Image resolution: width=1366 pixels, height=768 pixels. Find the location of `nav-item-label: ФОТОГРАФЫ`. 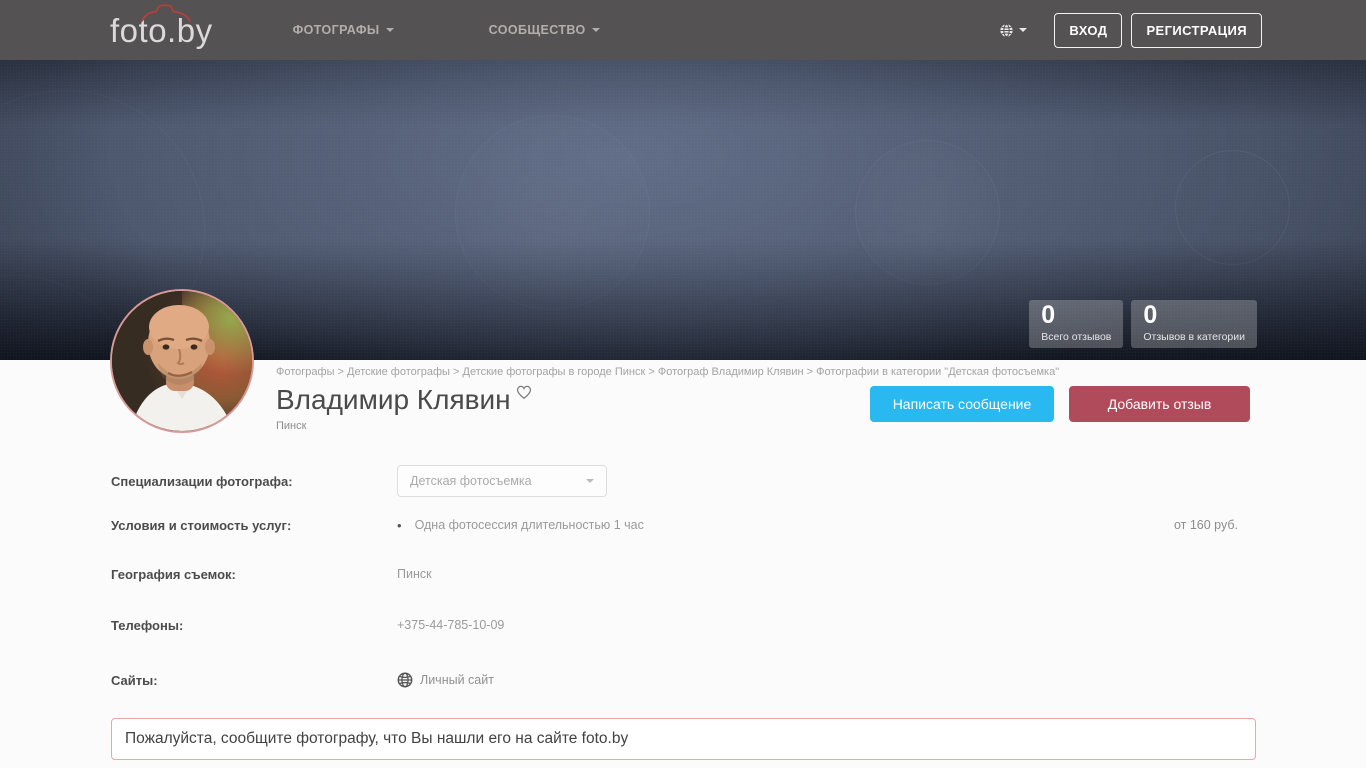

nav-item-label: ФОТОГРАФЫ is located at coordinates (336, 30).